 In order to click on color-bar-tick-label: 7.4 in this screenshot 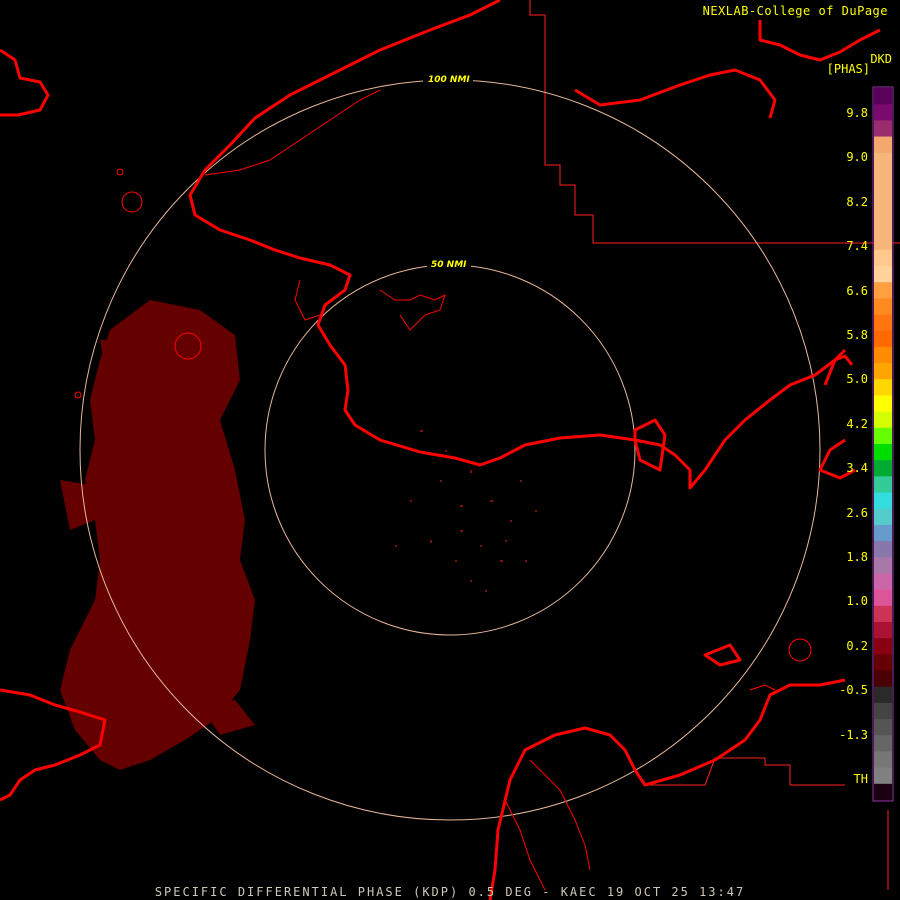, I will do `click(857, 246)`.